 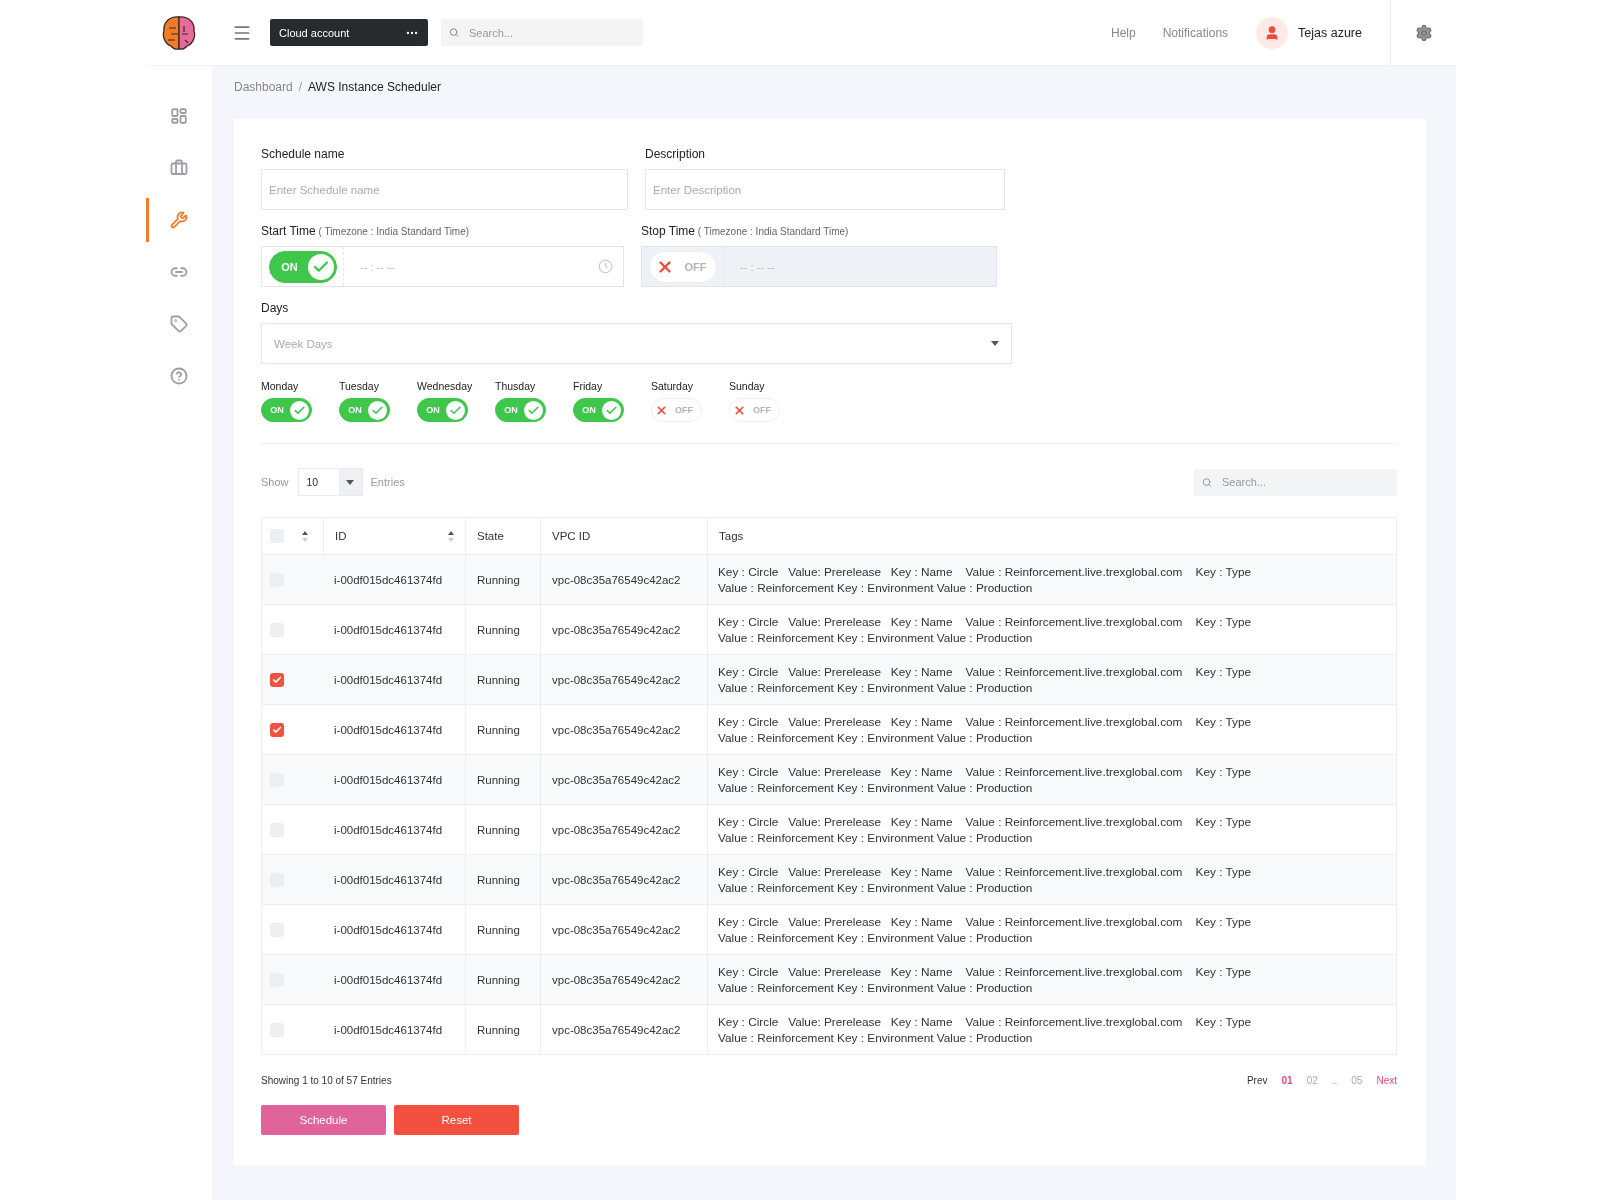 I want to click on header-link: Notifications, so click(x=1195, y=32).